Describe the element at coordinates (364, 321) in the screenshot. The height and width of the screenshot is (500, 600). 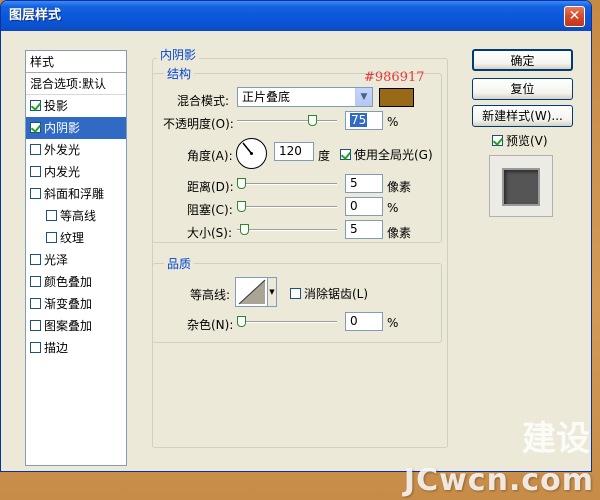
I see `noise-input: 0` at that location.